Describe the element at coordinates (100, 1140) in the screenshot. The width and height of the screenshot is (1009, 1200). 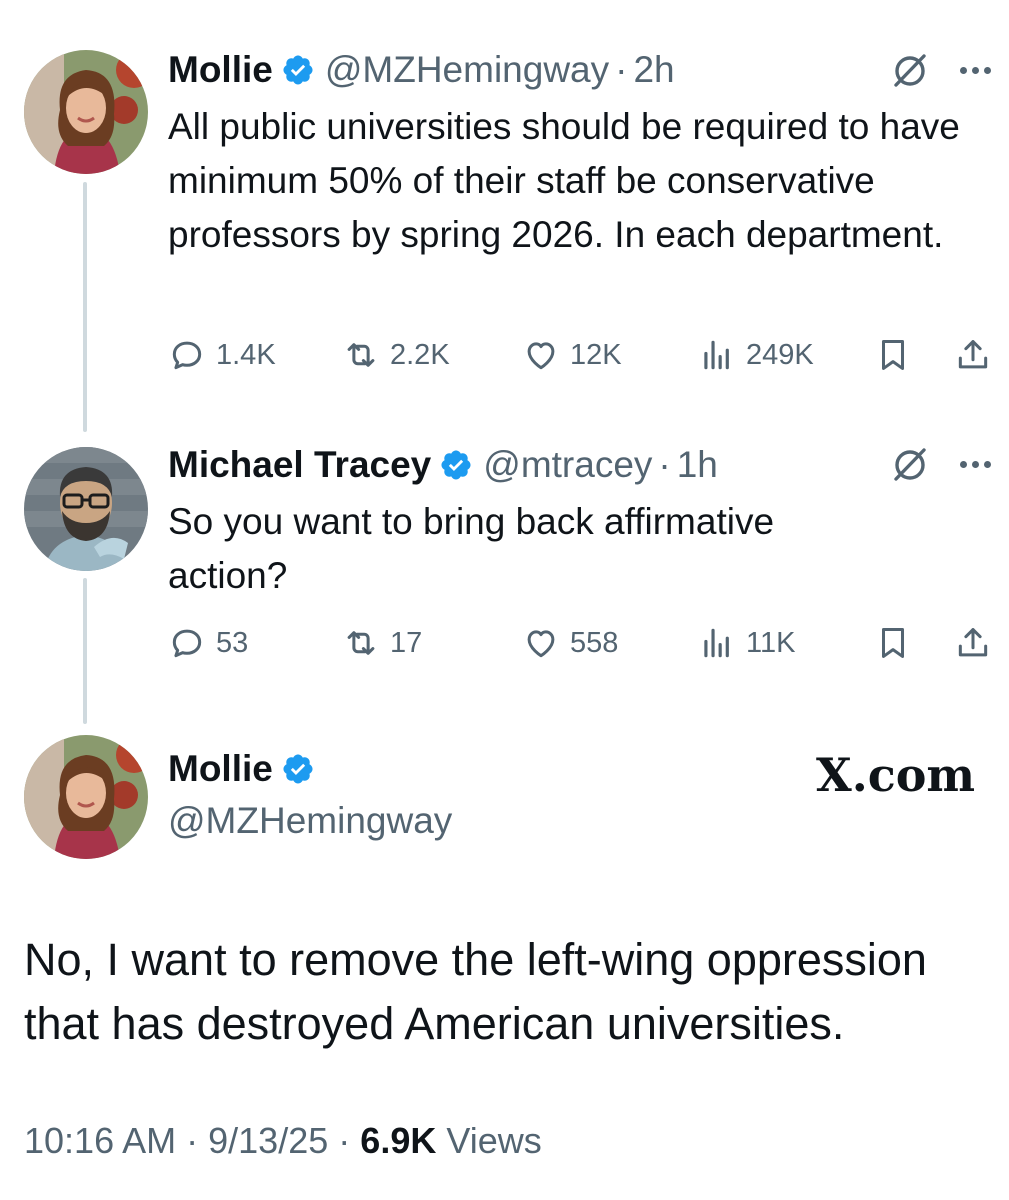
I see `timestamp: 10:16 AM` at that location.